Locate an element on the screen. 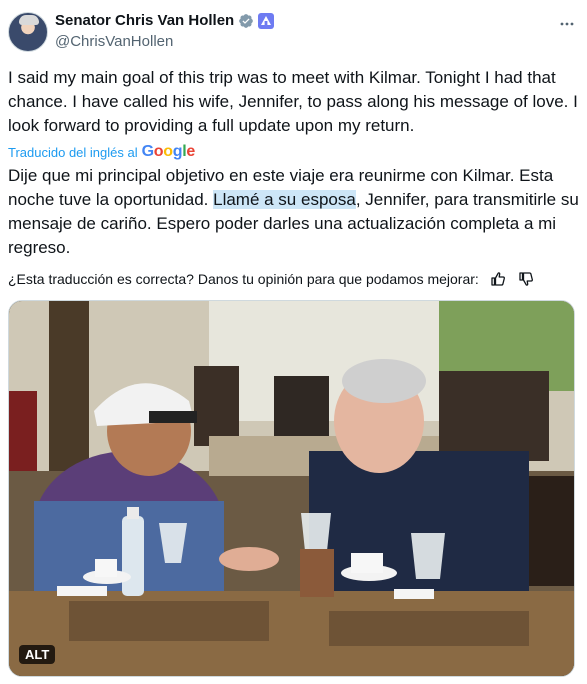  thumbs-up-icon is located at coordinates (498, 279).